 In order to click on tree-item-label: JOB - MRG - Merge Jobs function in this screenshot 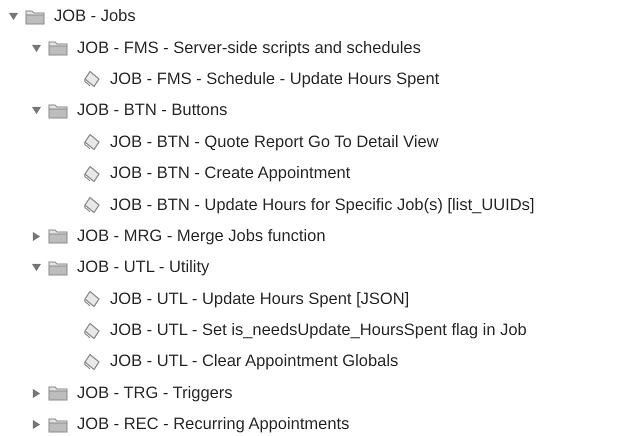, I will do `click(201, 236)`.